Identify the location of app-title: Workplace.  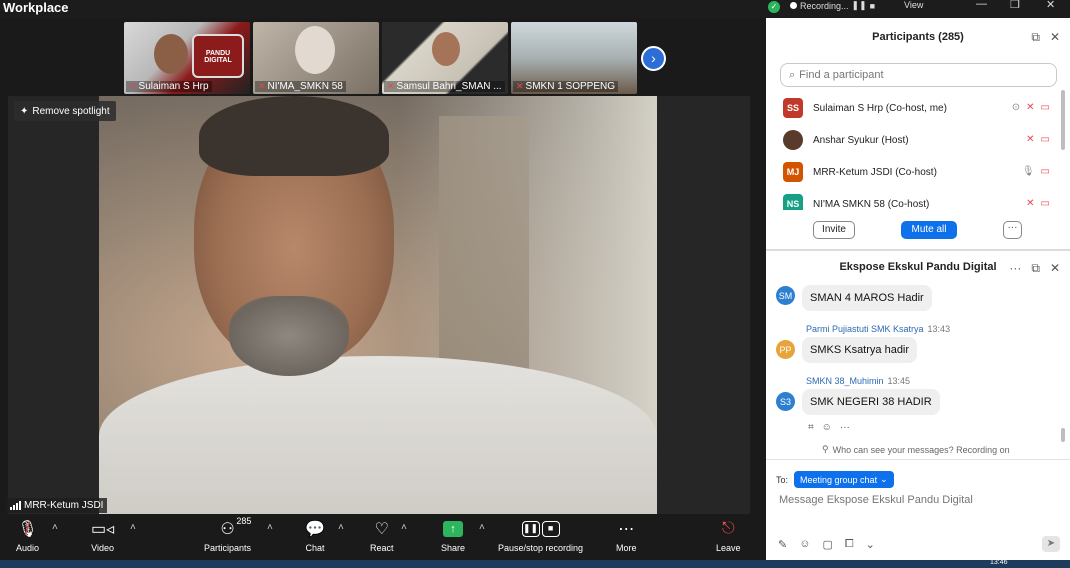
(36, 7).